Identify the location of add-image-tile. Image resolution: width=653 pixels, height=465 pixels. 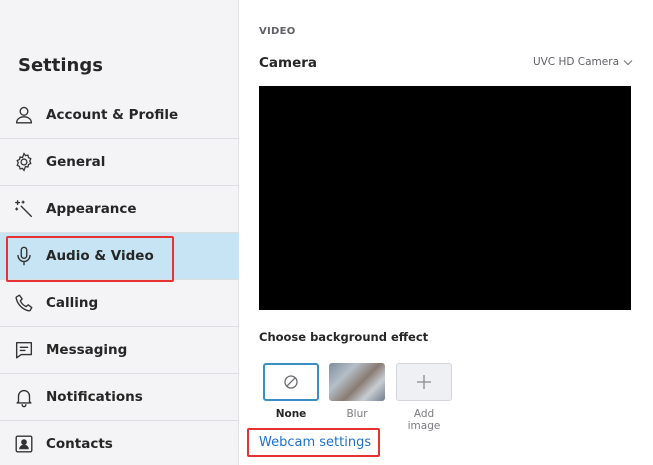
(424, 382).